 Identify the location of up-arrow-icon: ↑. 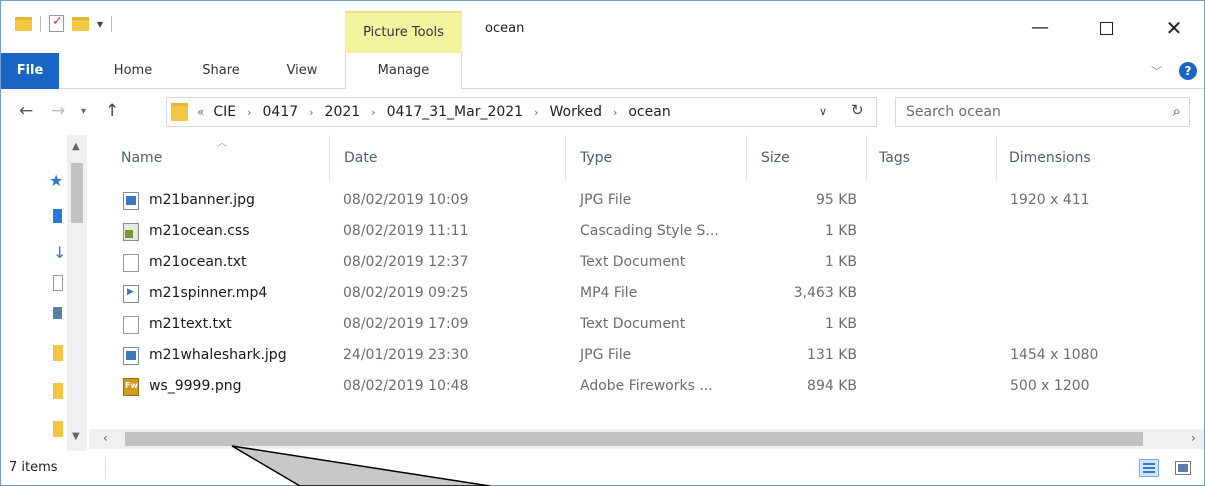
(112, 111).